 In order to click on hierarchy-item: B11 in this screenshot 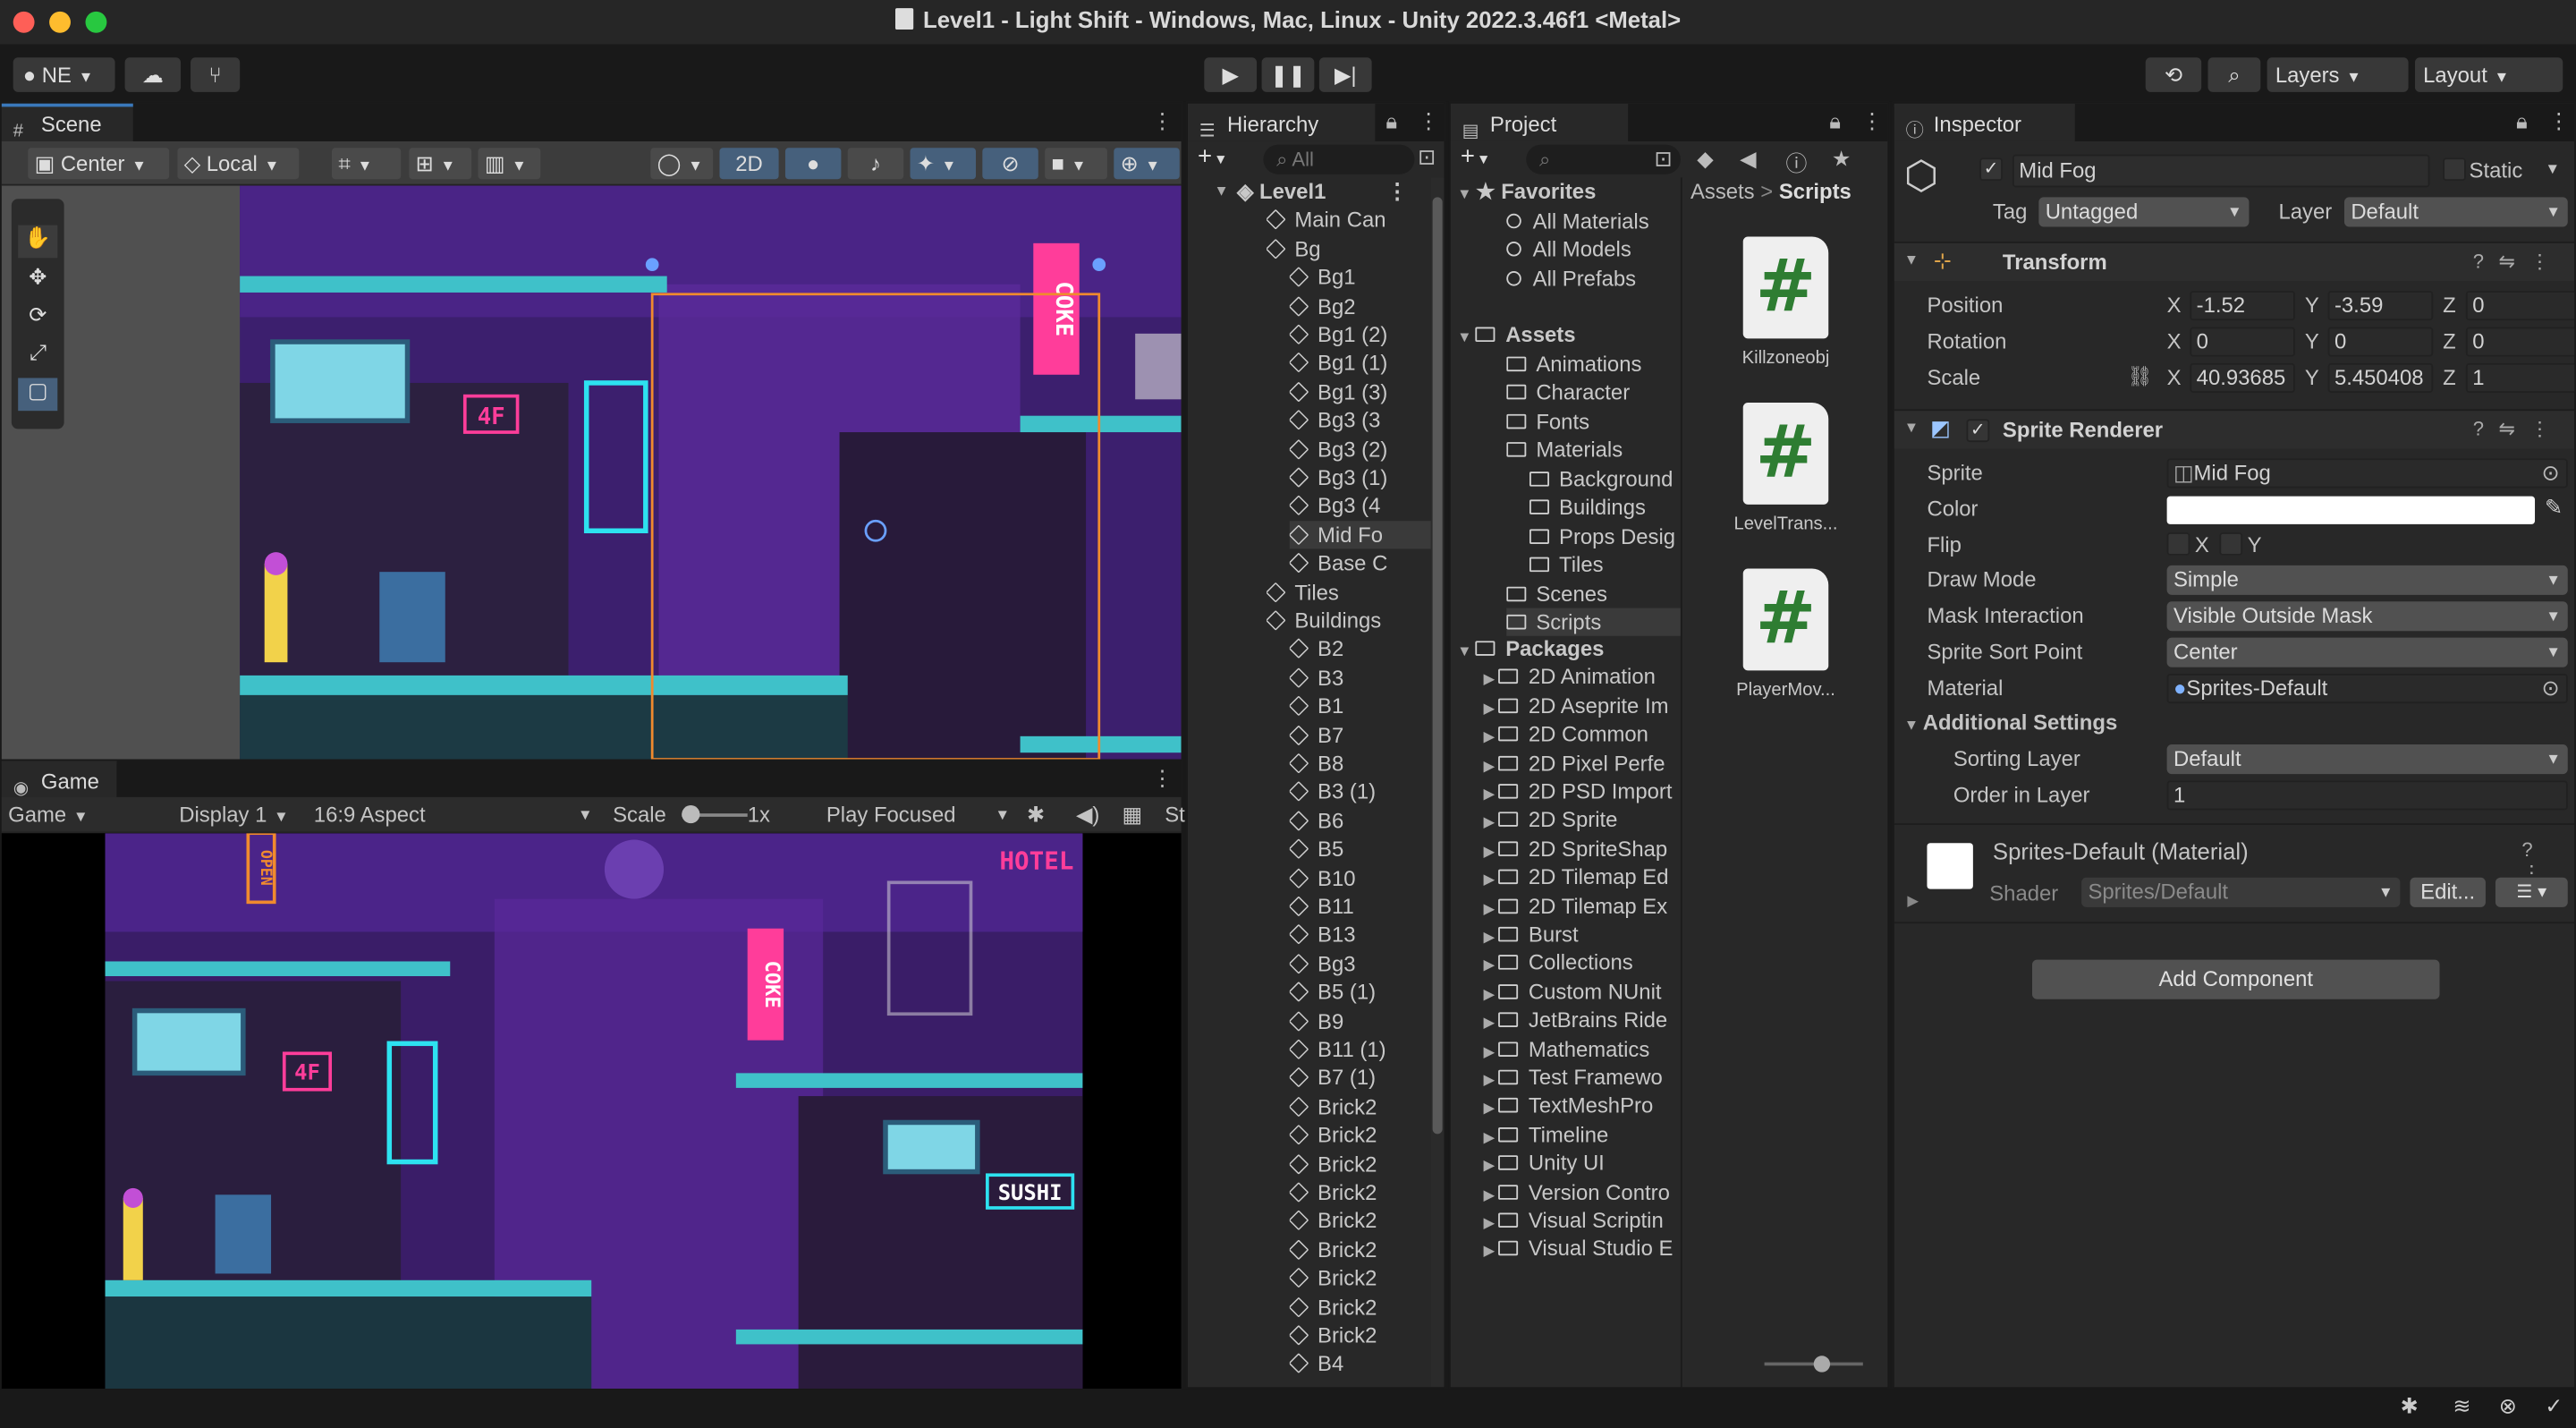, I will do `click(1360, 906)`.